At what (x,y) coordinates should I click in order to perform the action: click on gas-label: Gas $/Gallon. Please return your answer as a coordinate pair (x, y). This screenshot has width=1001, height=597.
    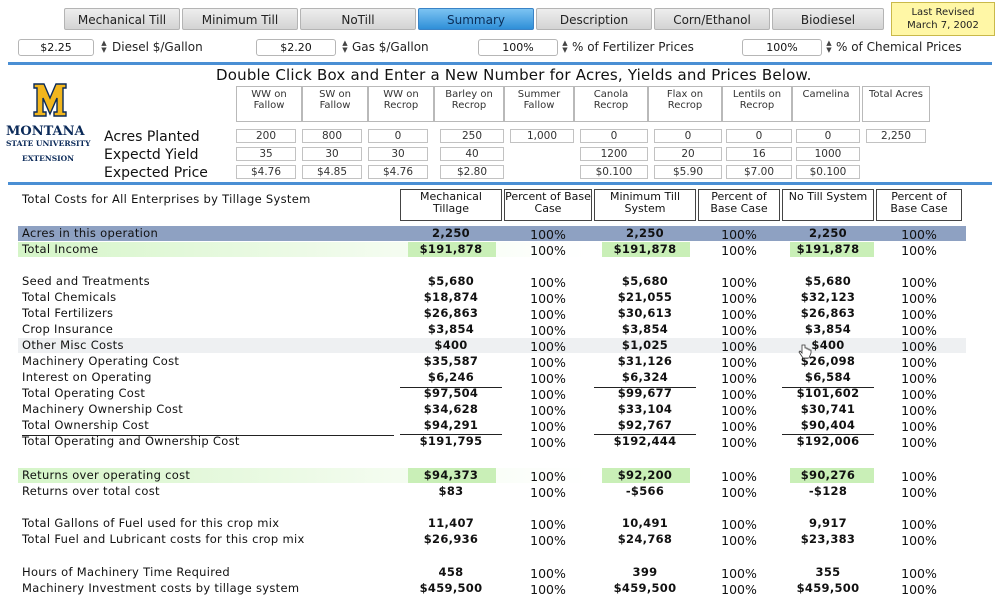
    Looking at the image, I should click on (390, 47).